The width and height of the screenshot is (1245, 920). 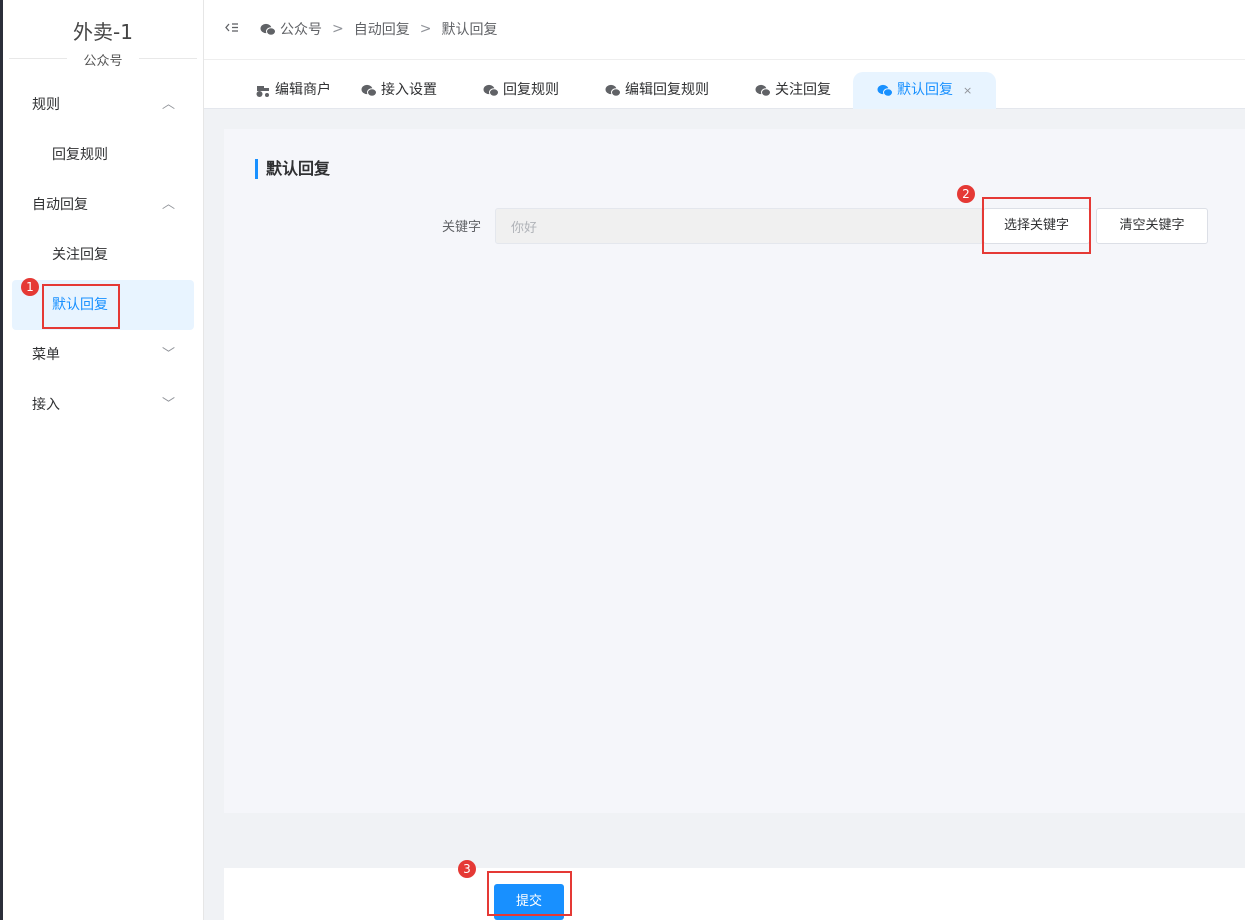 What do you see at coordinates (1152, 226) in the screenshot?
I see `clear-keyword-button: 清空关键字` at bounding box center [1152, 226].